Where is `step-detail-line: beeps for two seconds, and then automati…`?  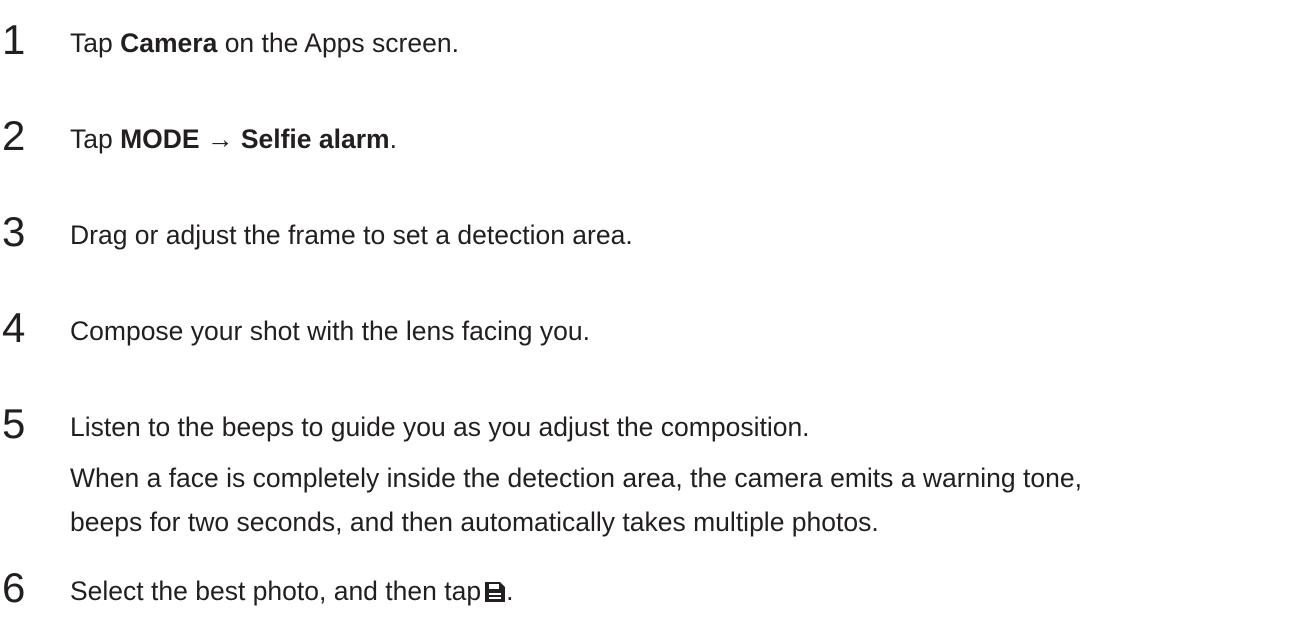 step-detail-line: beeps for two seconds, and then automati… is located at coordinates (474, 522).